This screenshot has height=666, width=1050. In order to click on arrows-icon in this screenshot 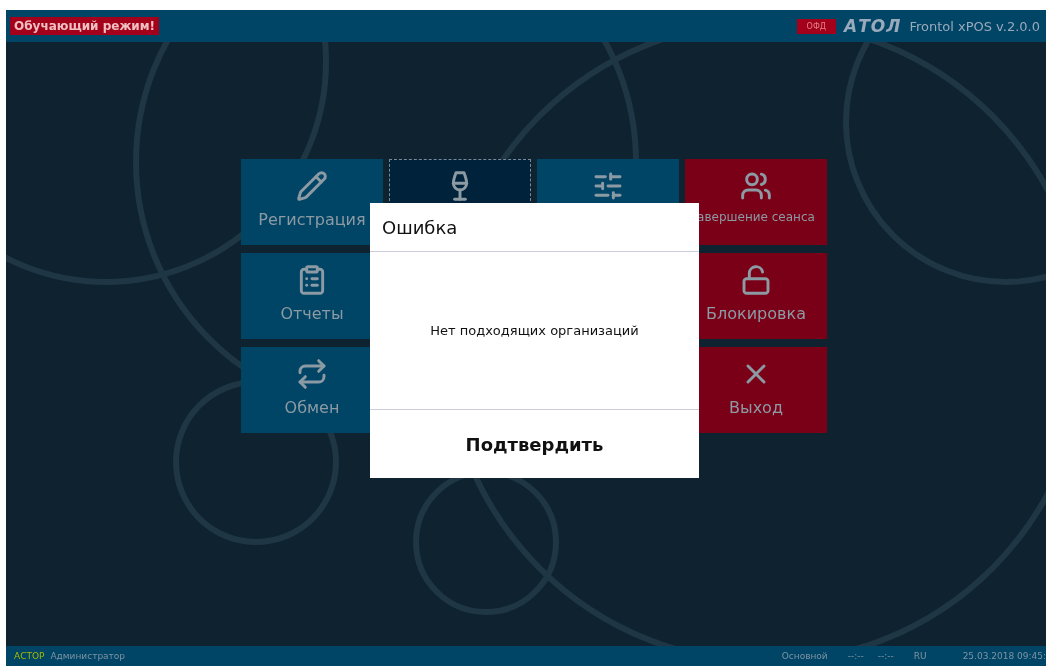, I will do `click(312, 374)`.